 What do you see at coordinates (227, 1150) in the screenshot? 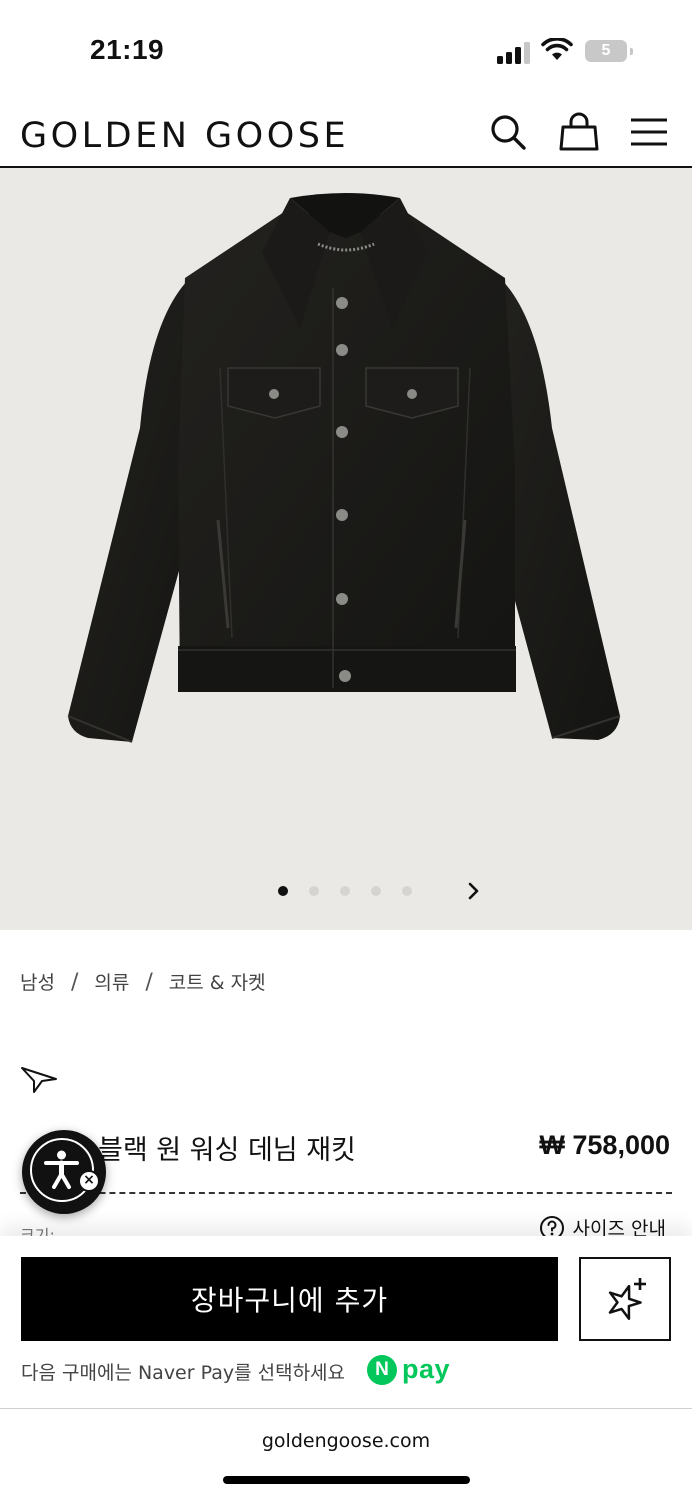
I see `product-title-text: 블랙 원 워싱 데님 재킷` at bounding box center [227, 1150].